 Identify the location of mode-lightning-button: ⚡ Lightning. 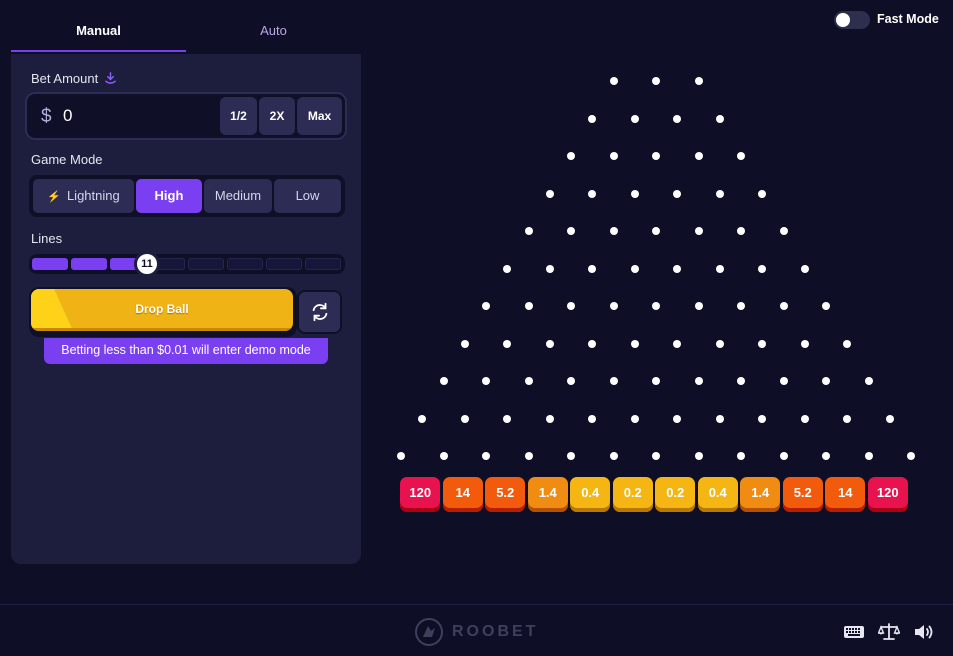
(83, 196).